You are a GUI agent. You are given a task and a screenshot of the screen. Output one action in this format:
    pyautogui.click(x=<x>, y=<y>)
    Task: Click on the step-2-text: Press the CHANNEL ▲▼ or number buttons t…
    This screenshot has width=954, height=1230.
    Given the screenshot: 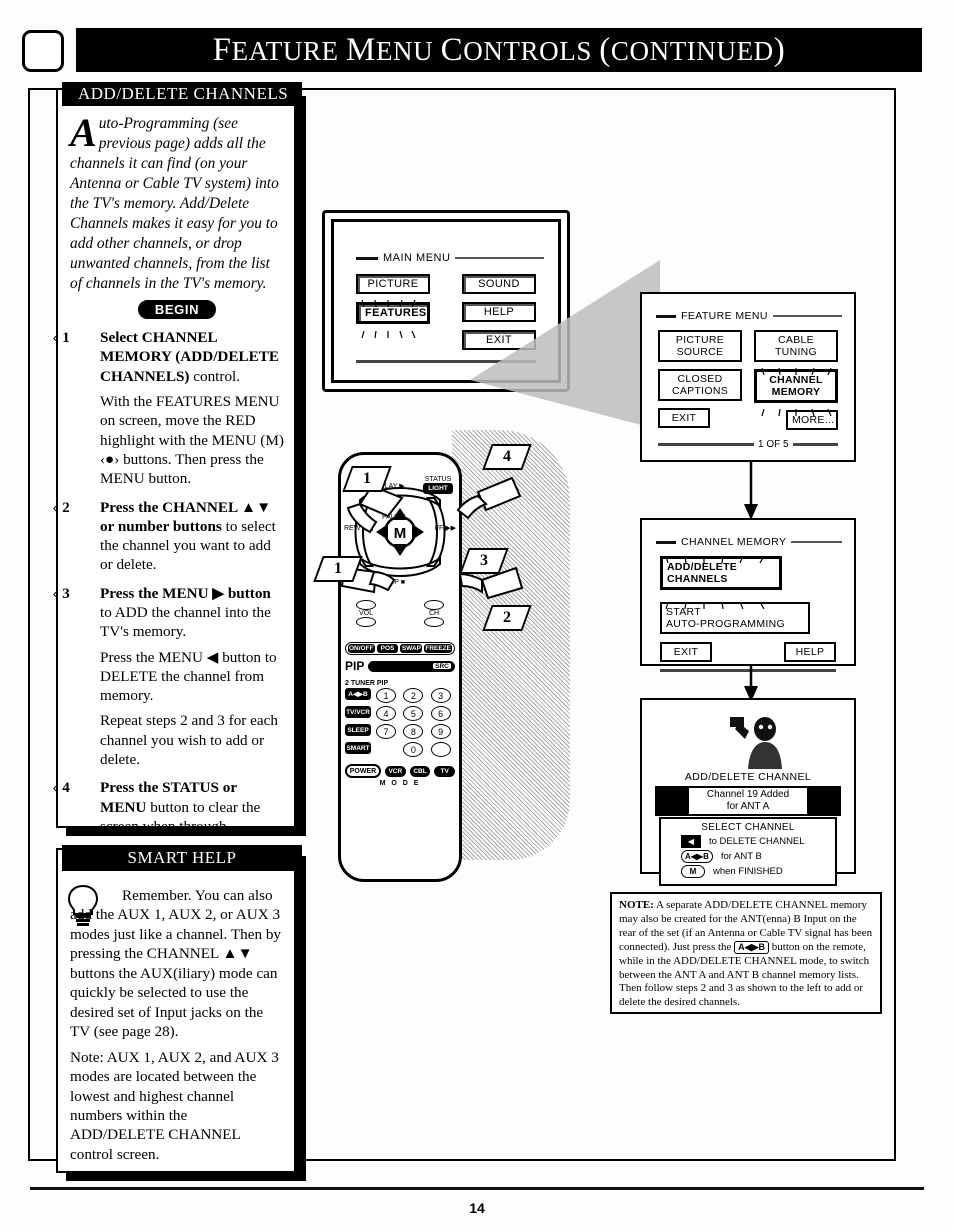 What is the action you would take?
    pyautogui.click(x=192, y=536)
    